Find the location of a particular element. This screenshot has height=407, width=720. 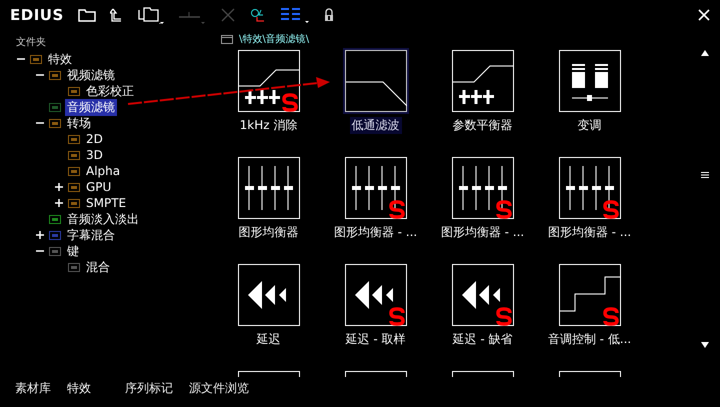

tree-item: 音频淡入淡出 is located at coordinates (103, 219).